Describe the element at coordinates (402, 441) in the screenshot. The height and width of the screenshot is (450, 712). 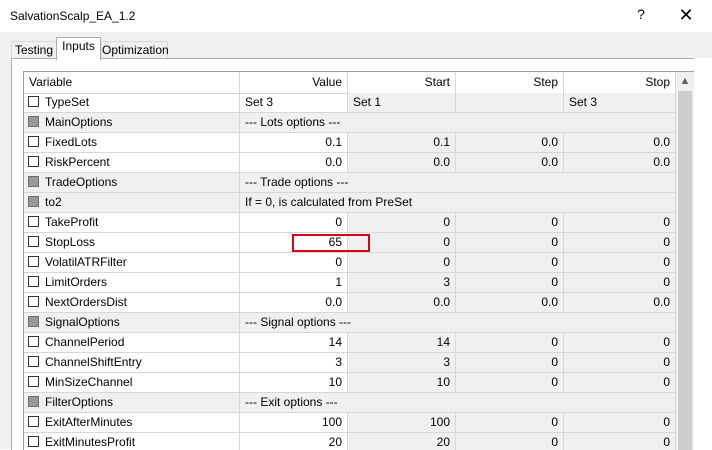
I see `start-cell: 20` at that location.